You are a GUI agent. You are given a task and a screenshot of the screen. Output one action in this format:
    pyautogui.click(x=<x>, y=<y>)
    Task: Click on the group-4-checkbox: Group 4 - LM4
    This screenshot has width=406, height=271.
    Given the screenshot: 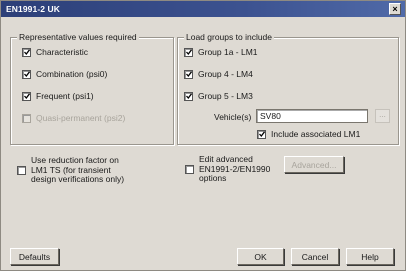 What is the action you would take?
    pyautogui.click(x=218, y=74)
    